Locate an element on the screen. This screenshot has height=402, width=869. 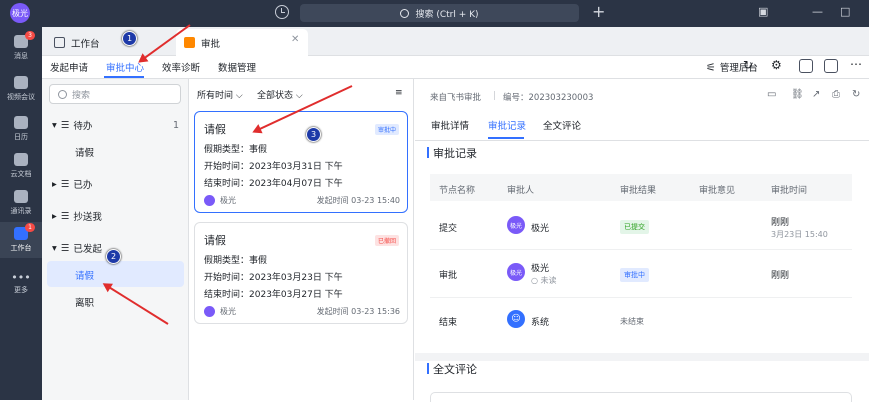
tree-item-leave-todo: 请假 is located at coordinates (84, 152).